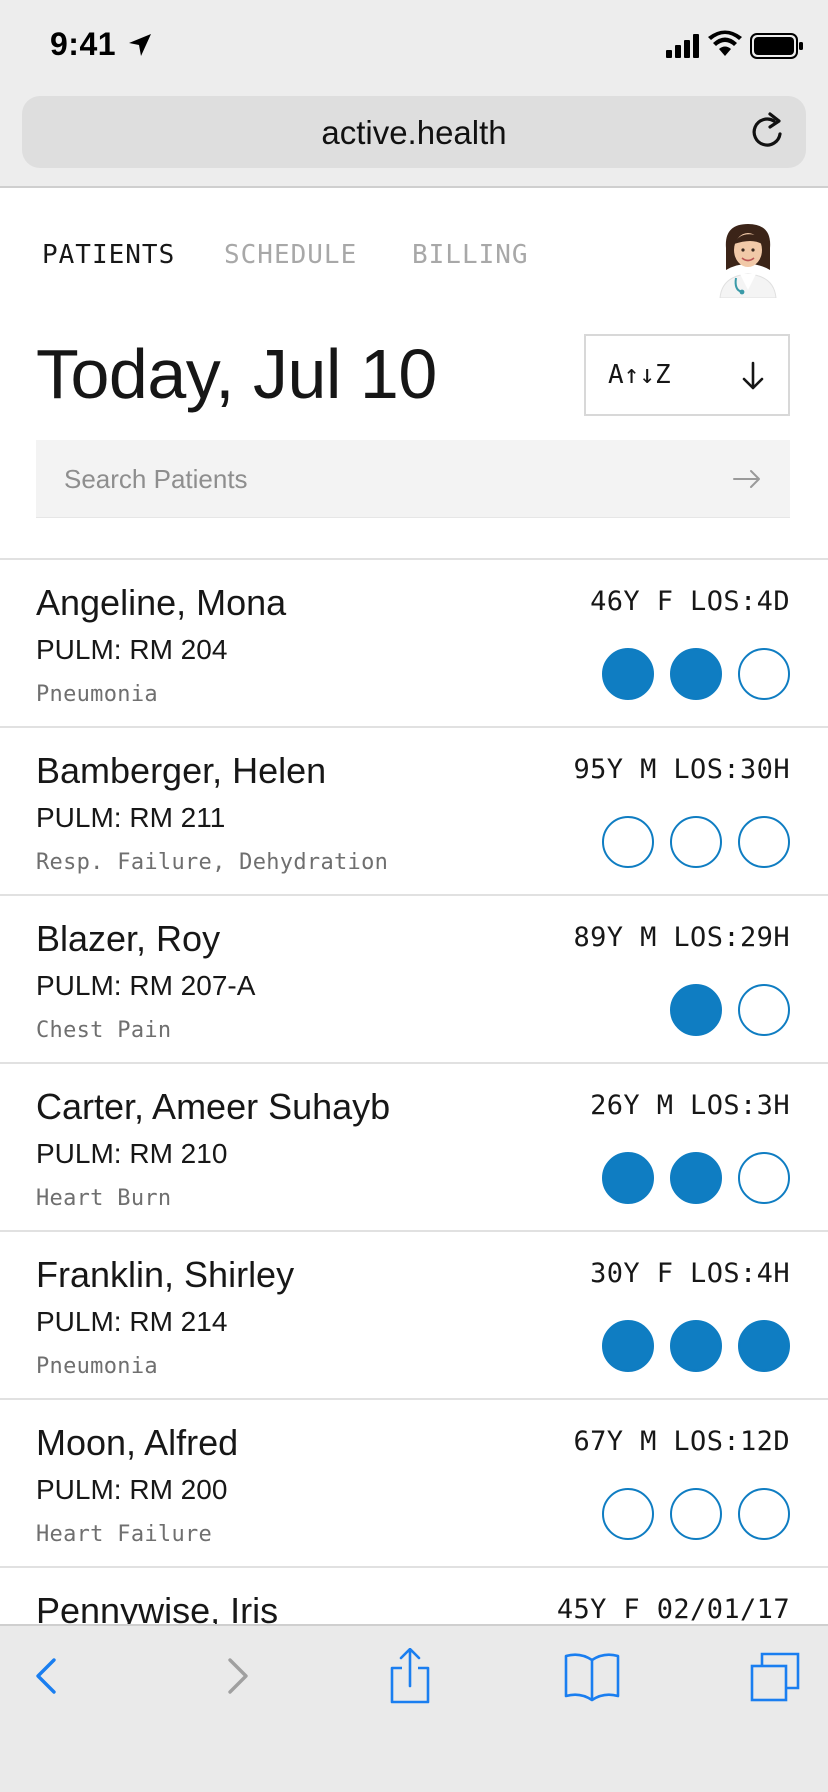  Describe the element at coordinates (681, 769) in the screenshot. I see `patient-meta: 95Y M LOS:30H` at that location.